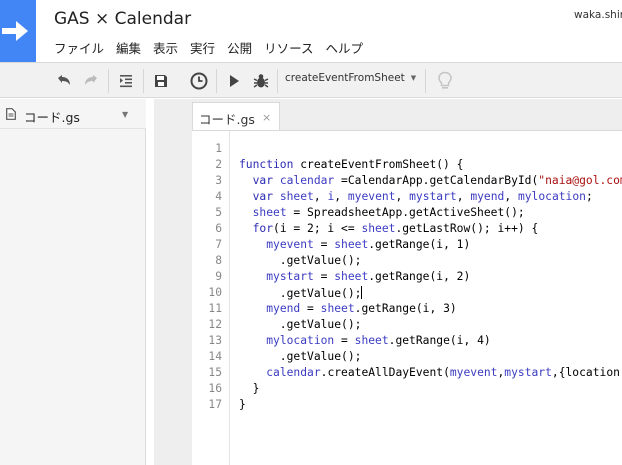  I want to click on arrow-right-icon, so click(15, 31).